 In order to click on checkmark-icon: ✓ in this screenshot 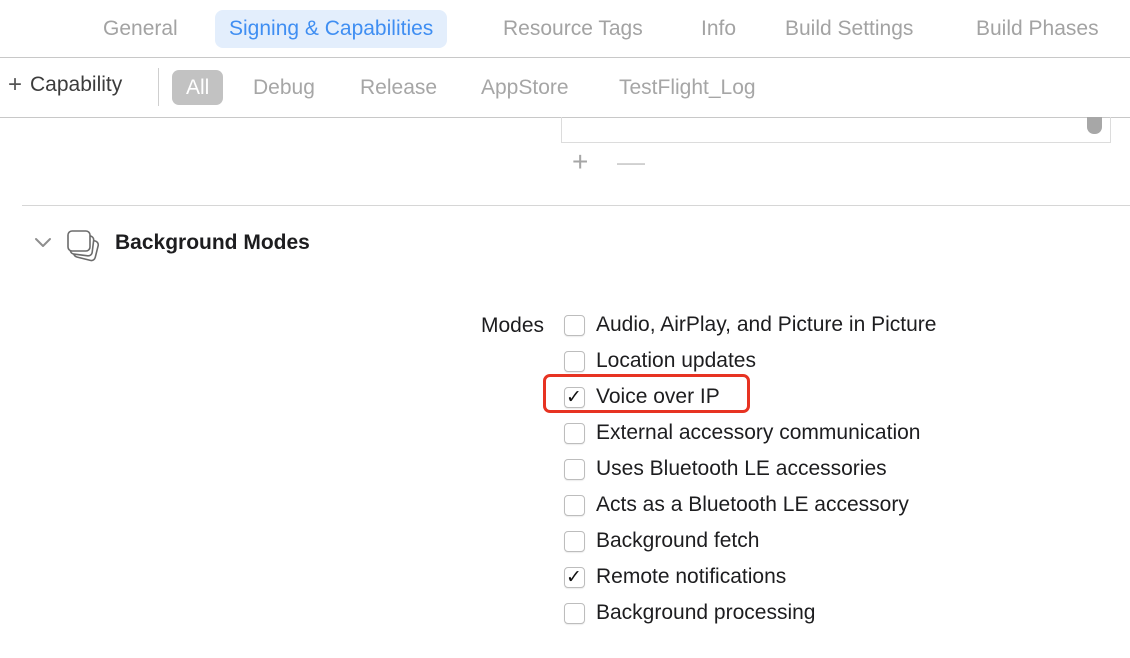, I will do `click(574, 577)`.